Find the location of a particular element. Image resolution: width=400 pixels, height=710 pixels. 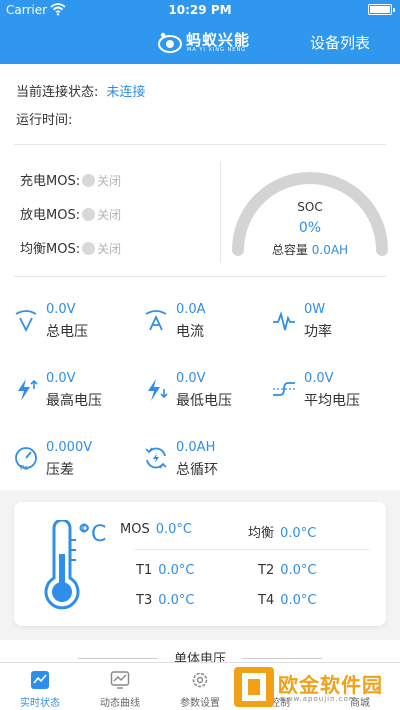

balance-mos-row: 均衡MOS: 关闭 is located at coordinates (71, 247).